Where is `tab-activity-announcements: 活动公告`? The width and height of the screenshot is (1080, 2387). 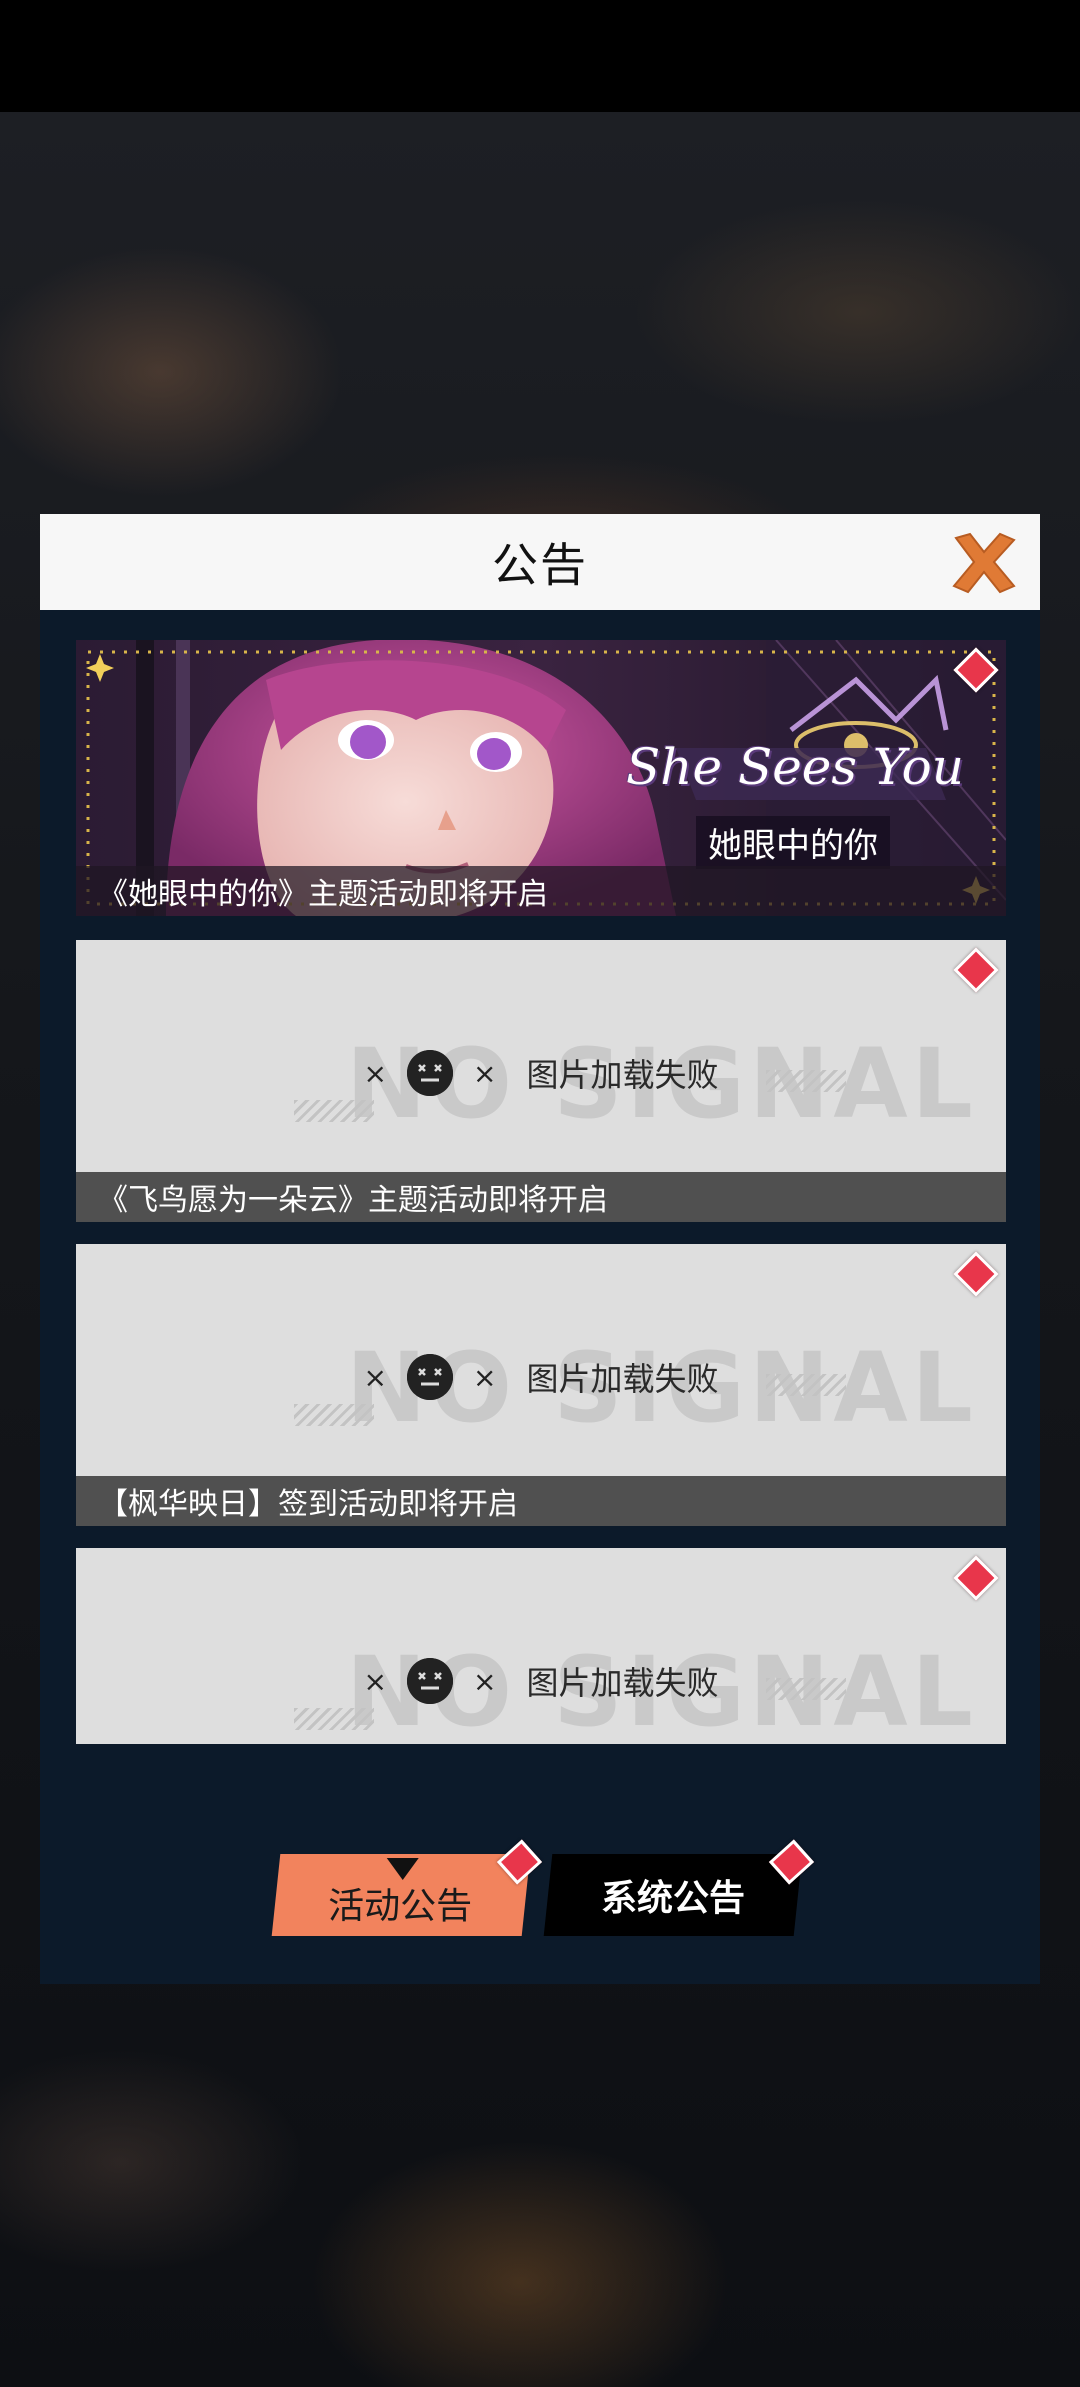
tab-activity-announcements: 活动公告 is located at coordinates (407, 1887).